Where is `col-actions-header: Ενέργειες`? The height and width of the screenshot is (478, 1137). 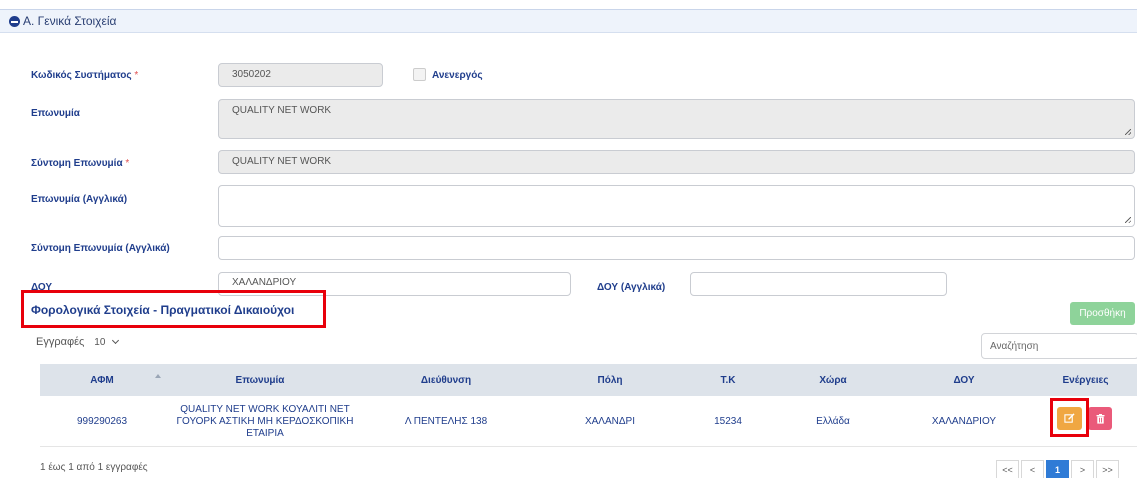 col-actions-header: Ενέργειες is located at coordinates (1085, 380).